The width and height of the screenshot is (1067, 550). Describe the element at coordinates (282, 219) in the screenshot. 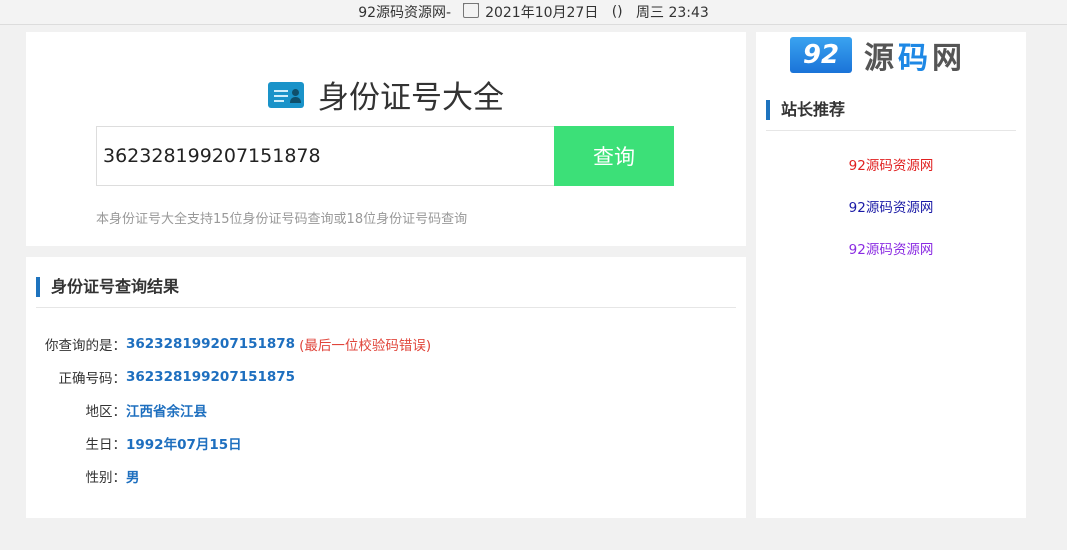

I see `search-hint: 本身份证号大全支持15位身份证号码查询或18位身份证号码查询` at that location.